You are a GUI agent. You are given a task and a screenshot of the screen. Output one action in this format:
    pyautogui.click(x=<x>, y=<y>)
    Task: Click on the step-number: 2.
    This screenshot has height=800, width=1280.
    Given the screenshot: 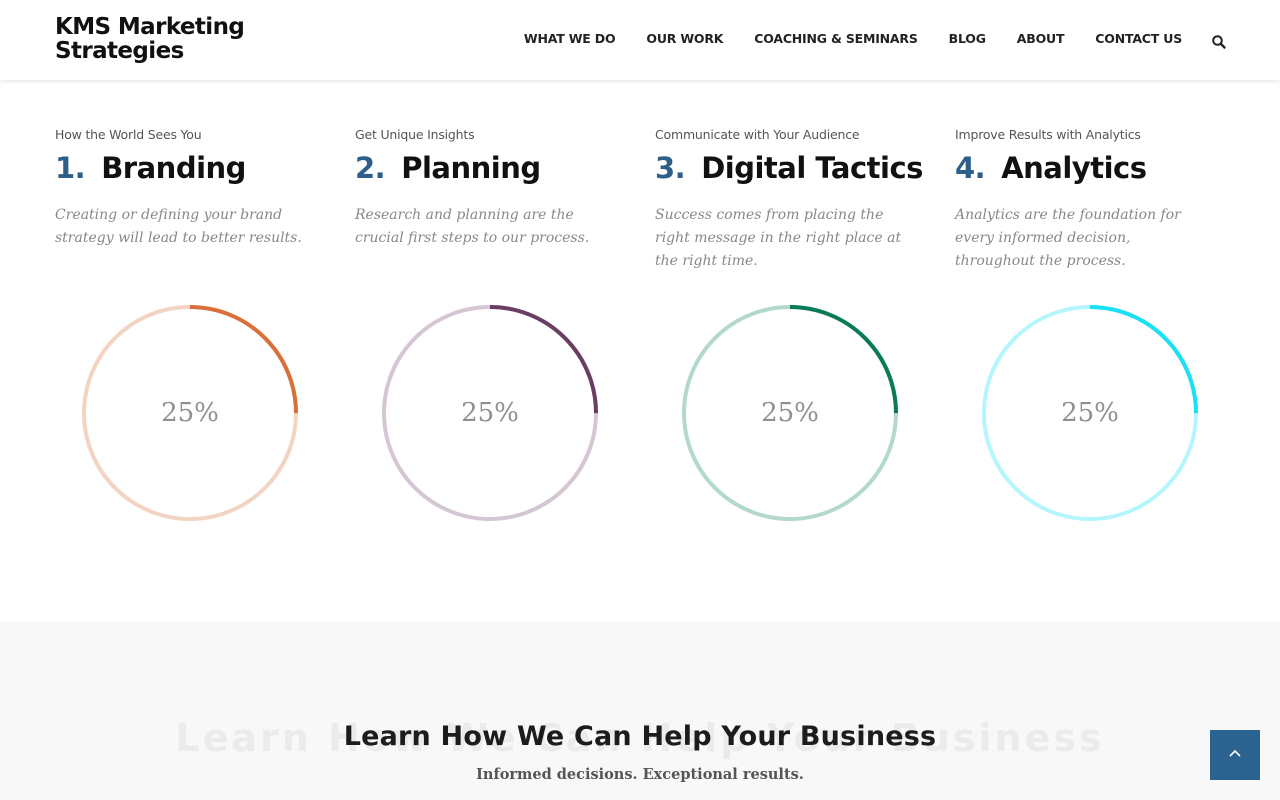 What is the action you would take?
    pyautogui.click(x=370, y=168)
    